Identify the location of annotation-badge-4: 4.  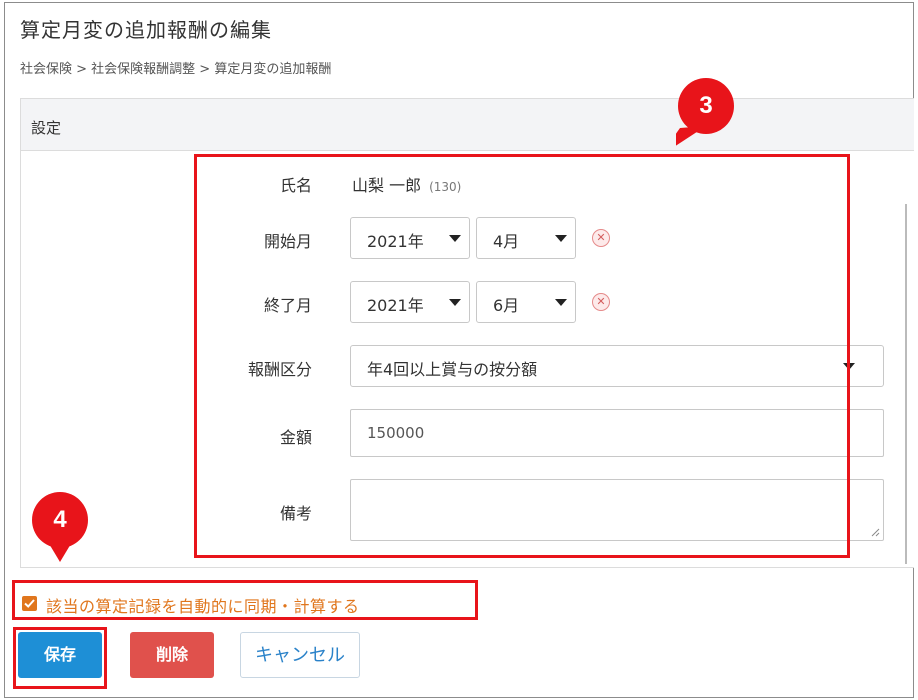
(60, 526).